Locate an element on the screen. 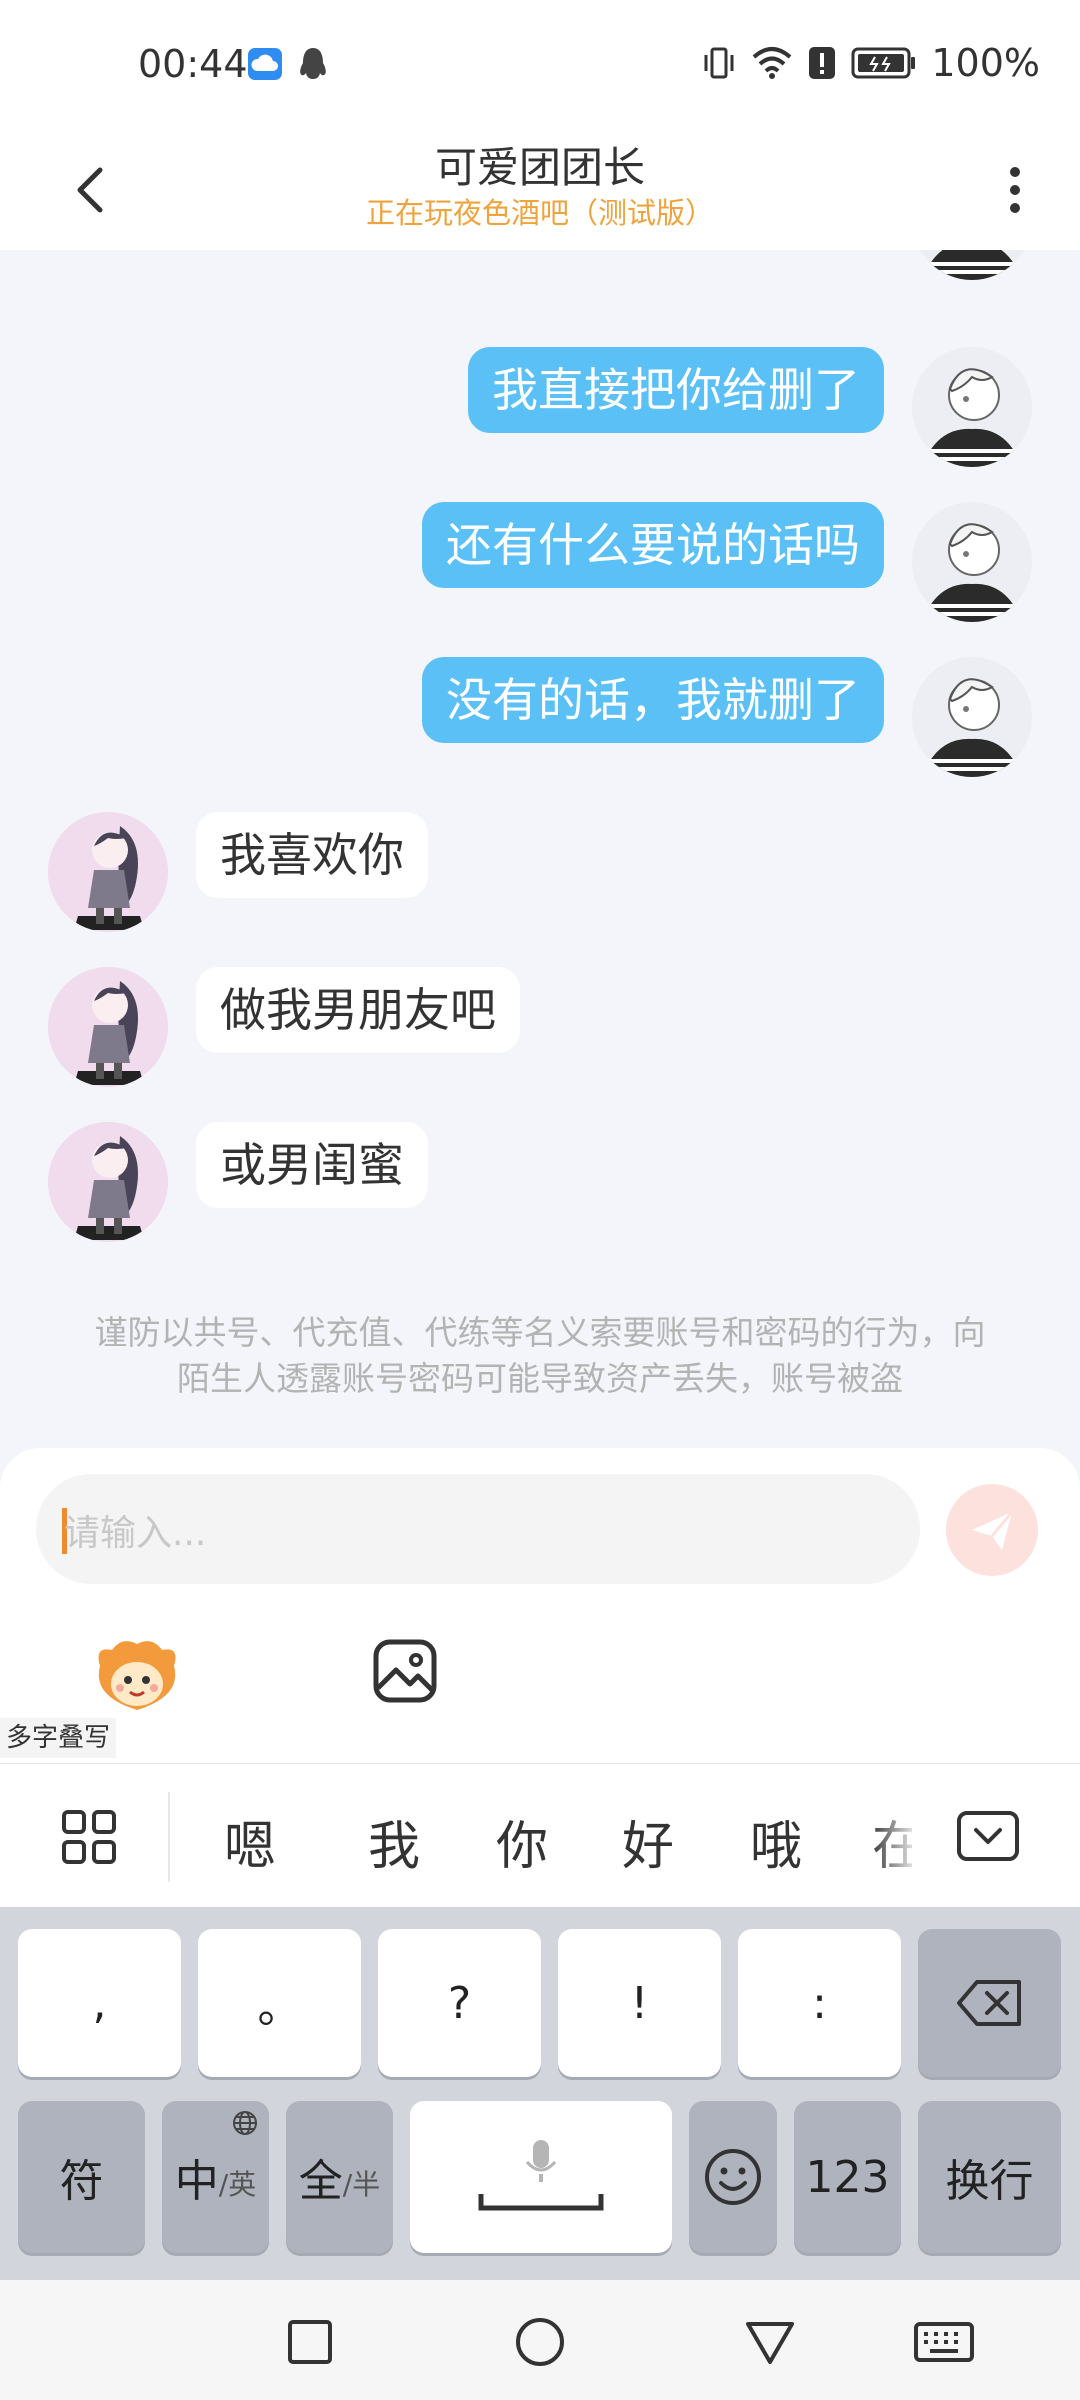 This screenshot has width=1080, height=2400. ime-menu-button is located at coordinates (90, 1838).